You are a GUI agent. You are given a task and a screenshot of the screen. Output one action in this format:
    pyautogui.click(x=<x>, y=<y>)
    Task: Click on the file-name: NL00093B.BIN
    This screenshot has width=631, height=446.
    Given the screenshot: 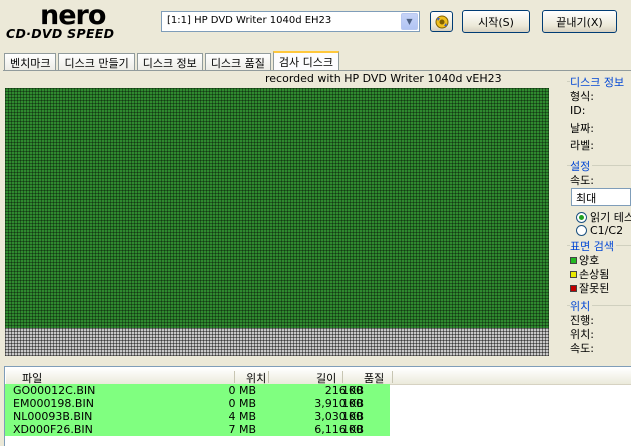 What is the action you would take?
    pyautogui.click(x=53, y=416)
    